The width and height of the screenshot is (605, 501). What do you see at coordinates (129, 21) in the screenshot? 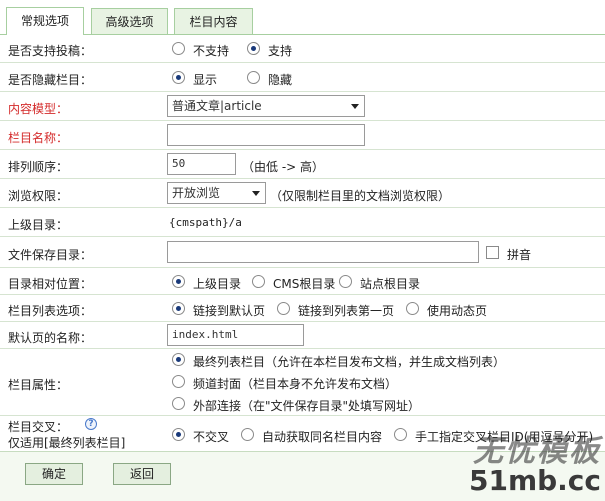
I see `tab-advanced: 高级选项` at bounding box center [129, 21].